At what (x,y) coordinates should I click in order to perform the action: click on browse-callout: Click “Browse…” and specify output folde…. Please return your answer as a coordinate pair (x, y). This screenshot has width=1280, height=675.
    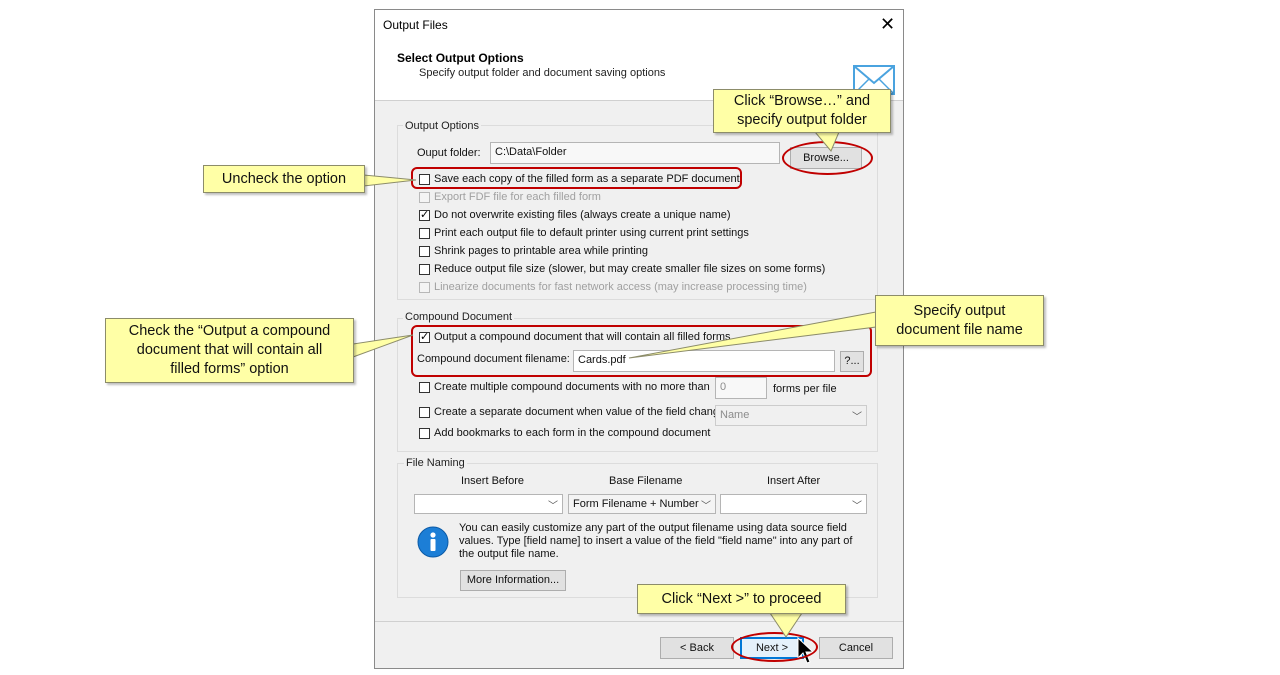
    Looking at the image, I should click on (802, 111).